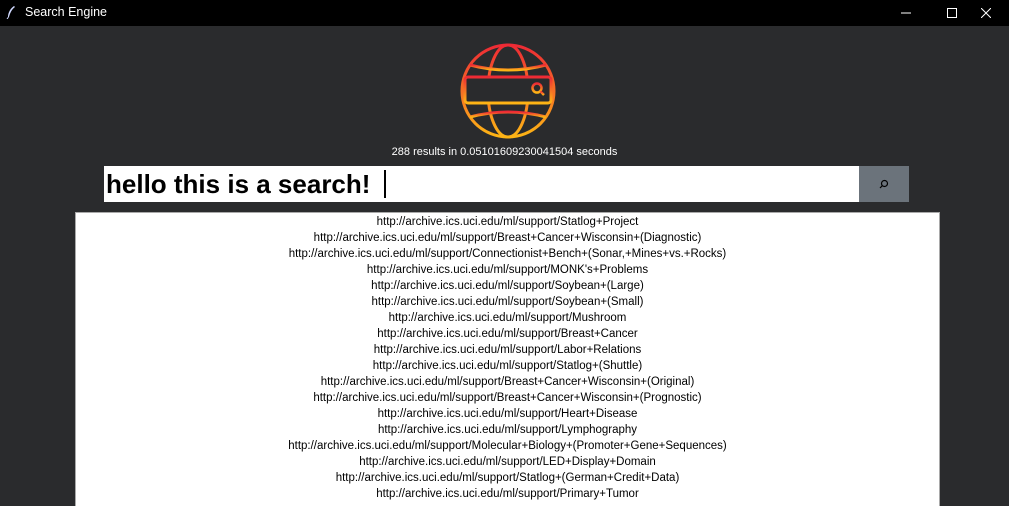 The image size is (1009, 506). I want to click on minimize-button, so click(906, 13).